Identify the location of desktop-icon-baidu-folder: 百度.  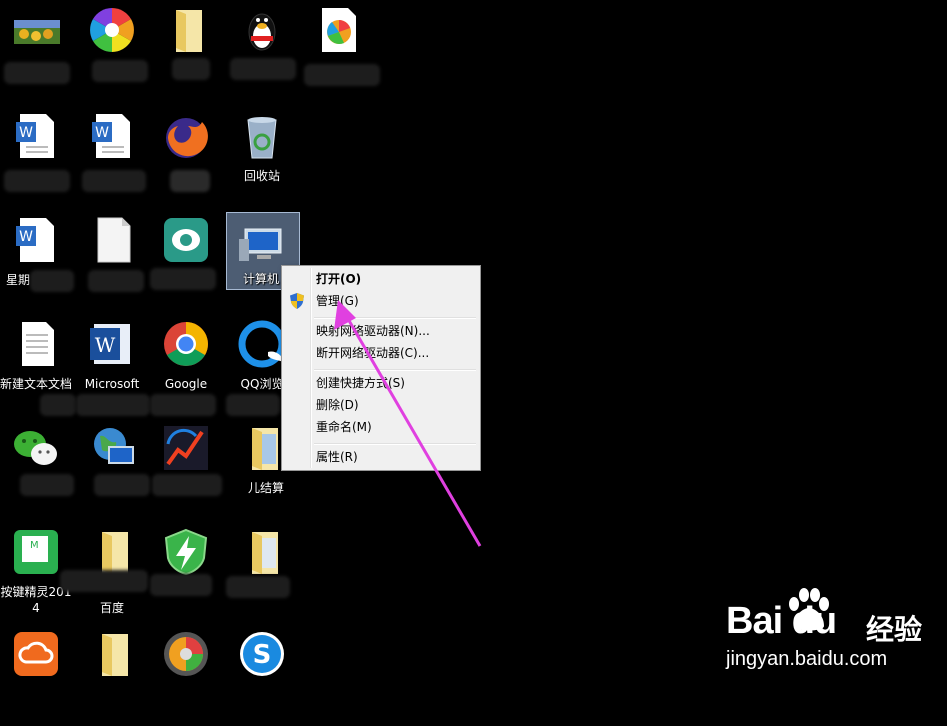
(104, 574).